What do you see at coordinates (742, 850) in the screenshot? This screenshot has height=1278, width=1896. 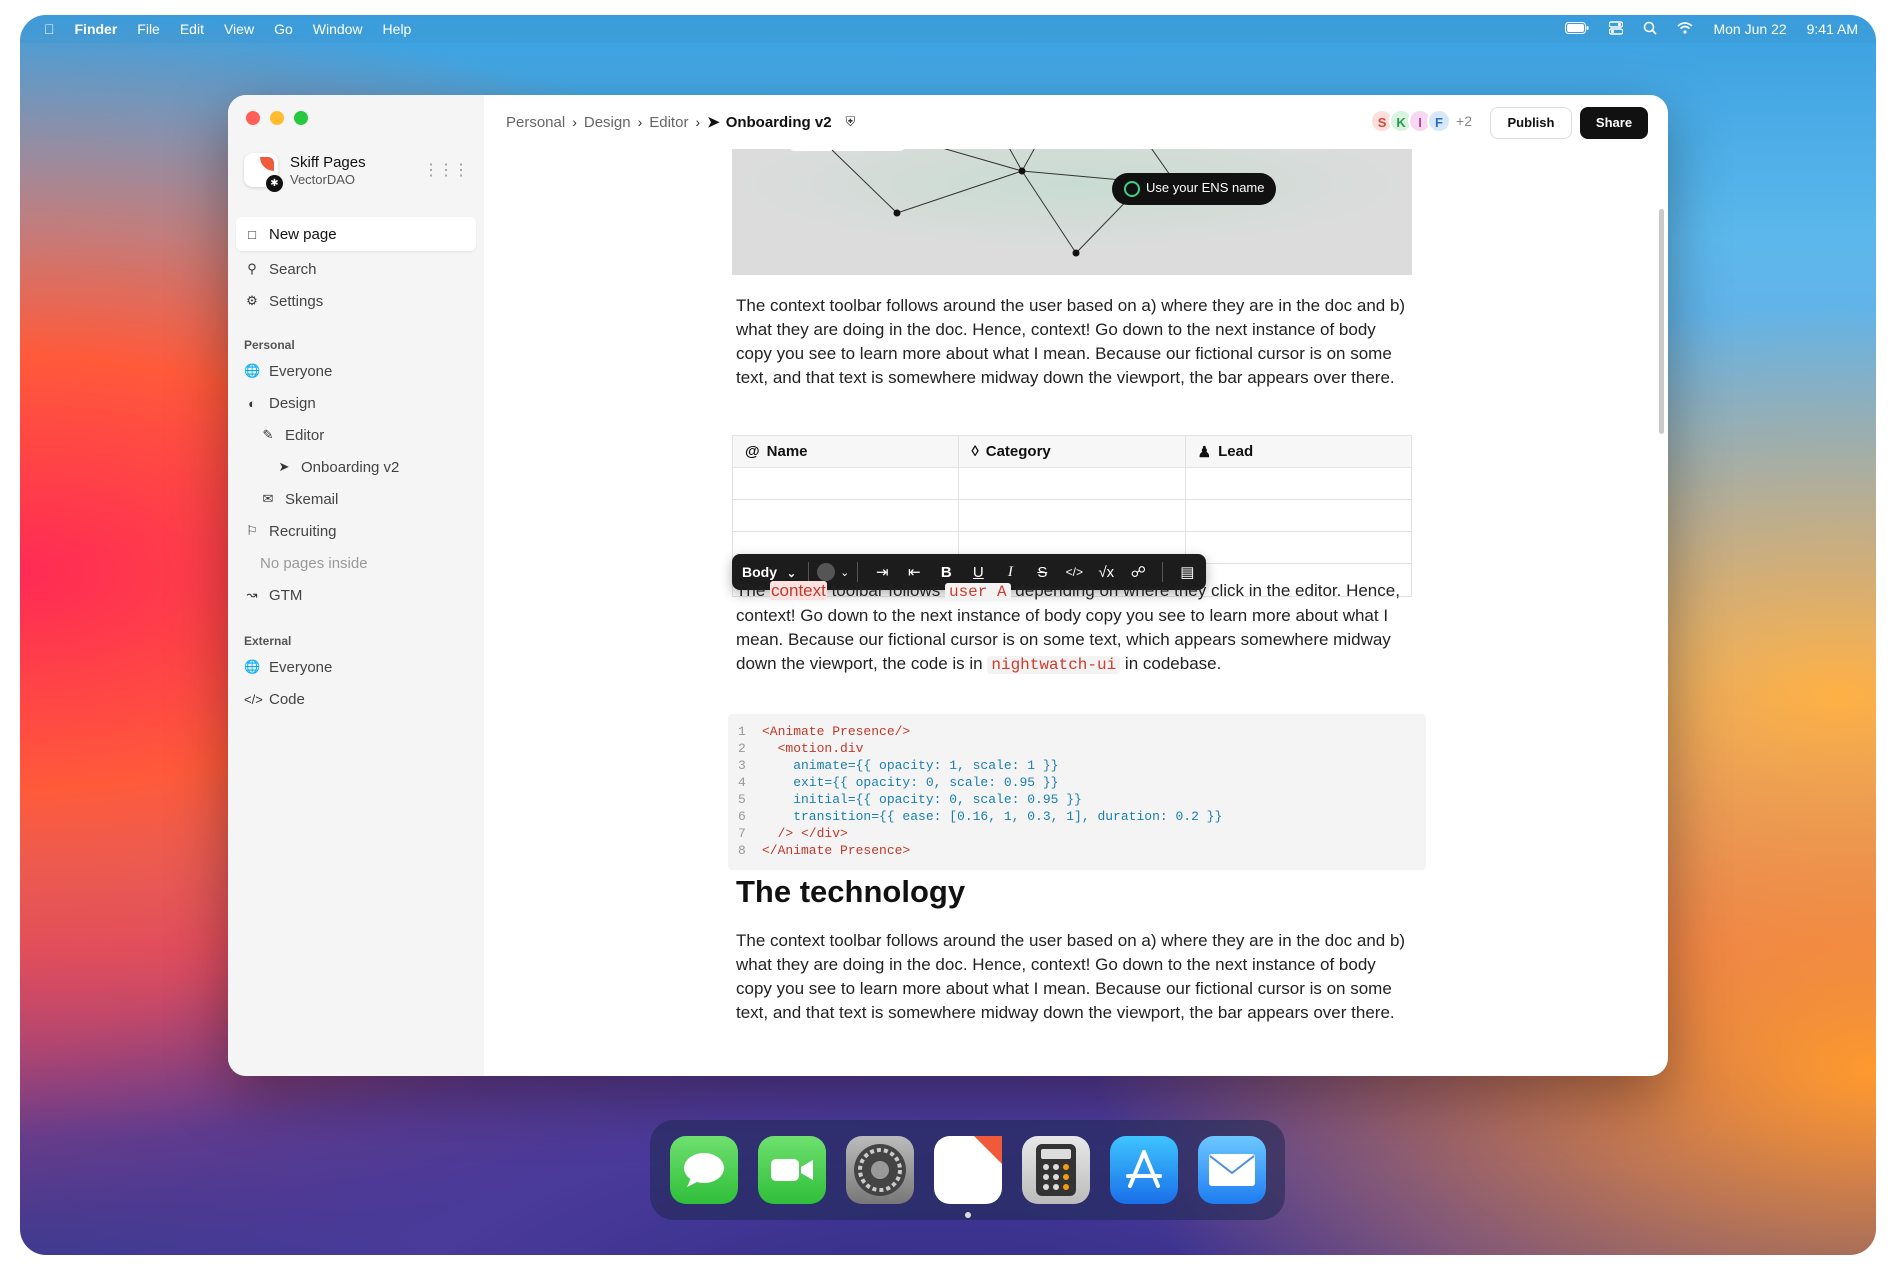 I see `line-number: 8` at bounding box center [742, 850].